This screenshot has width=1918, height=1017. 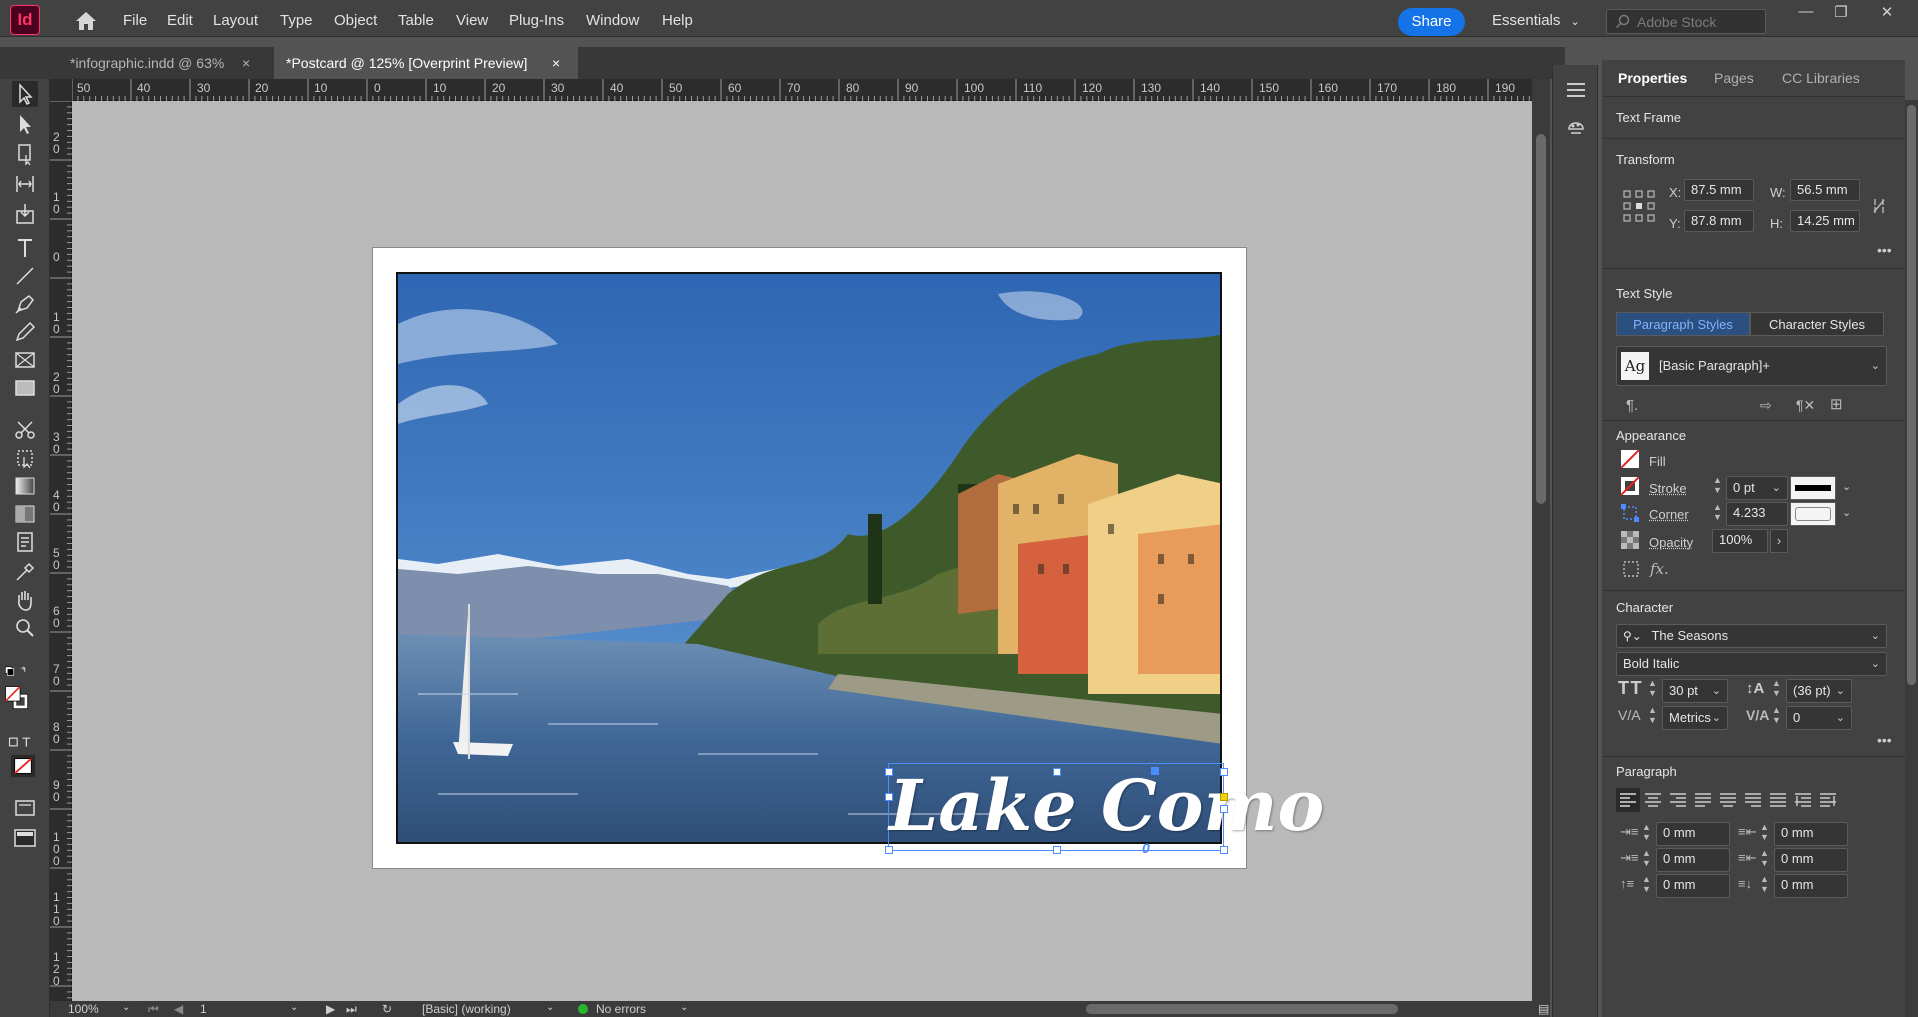 What do you see at coordinates (25, 430) in the screenshot?
I see `scissors-tool-icon` at bounding box center [25, 430].